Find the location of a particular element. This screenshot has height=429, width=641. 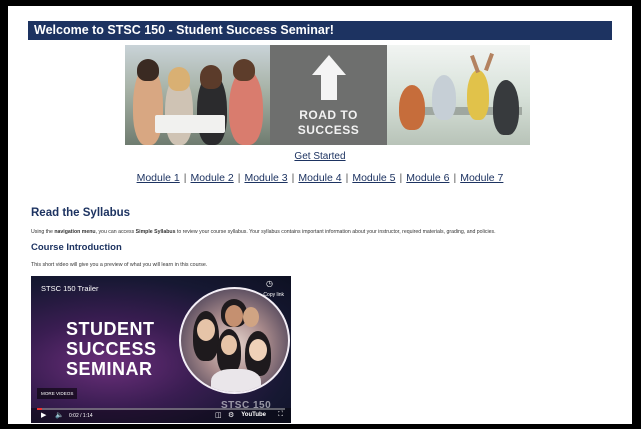

module-4-link: Module 4 is located at coordinates (319, 178).